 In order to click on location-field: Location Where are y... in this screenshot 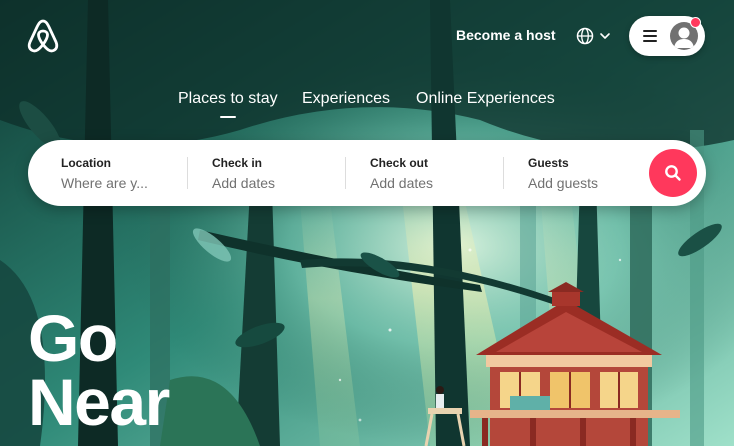, I will do `click(107, 173)`.